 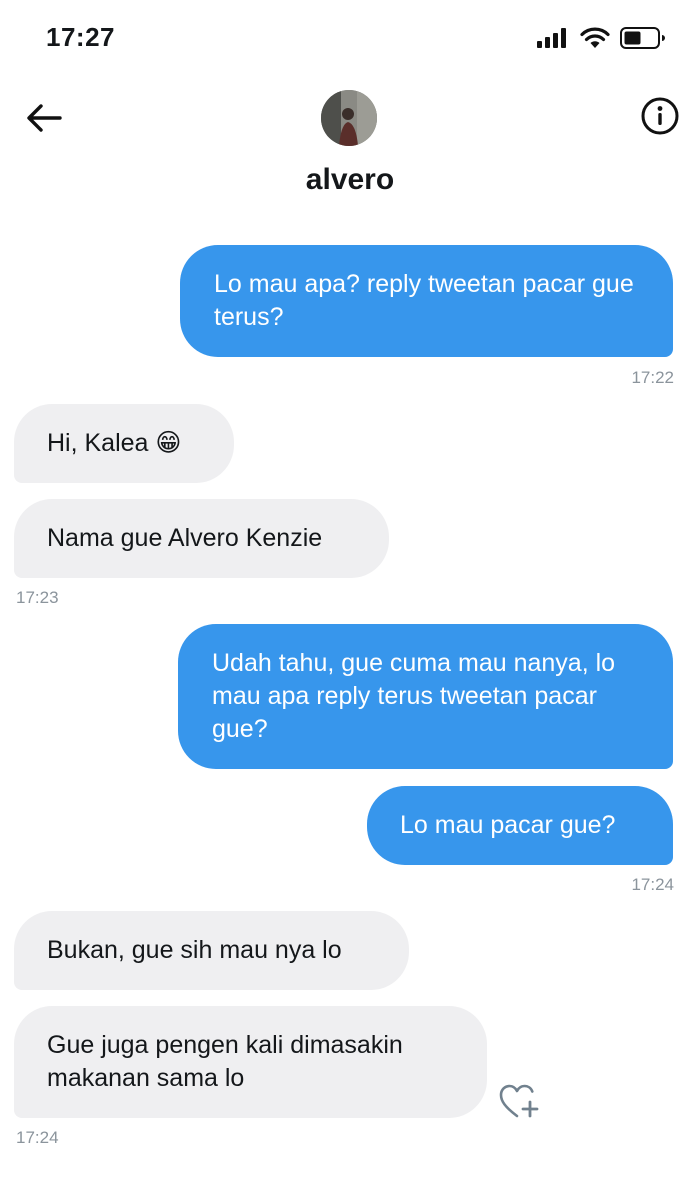 I want to click on avatar-photo, so click(x=349, y=118).